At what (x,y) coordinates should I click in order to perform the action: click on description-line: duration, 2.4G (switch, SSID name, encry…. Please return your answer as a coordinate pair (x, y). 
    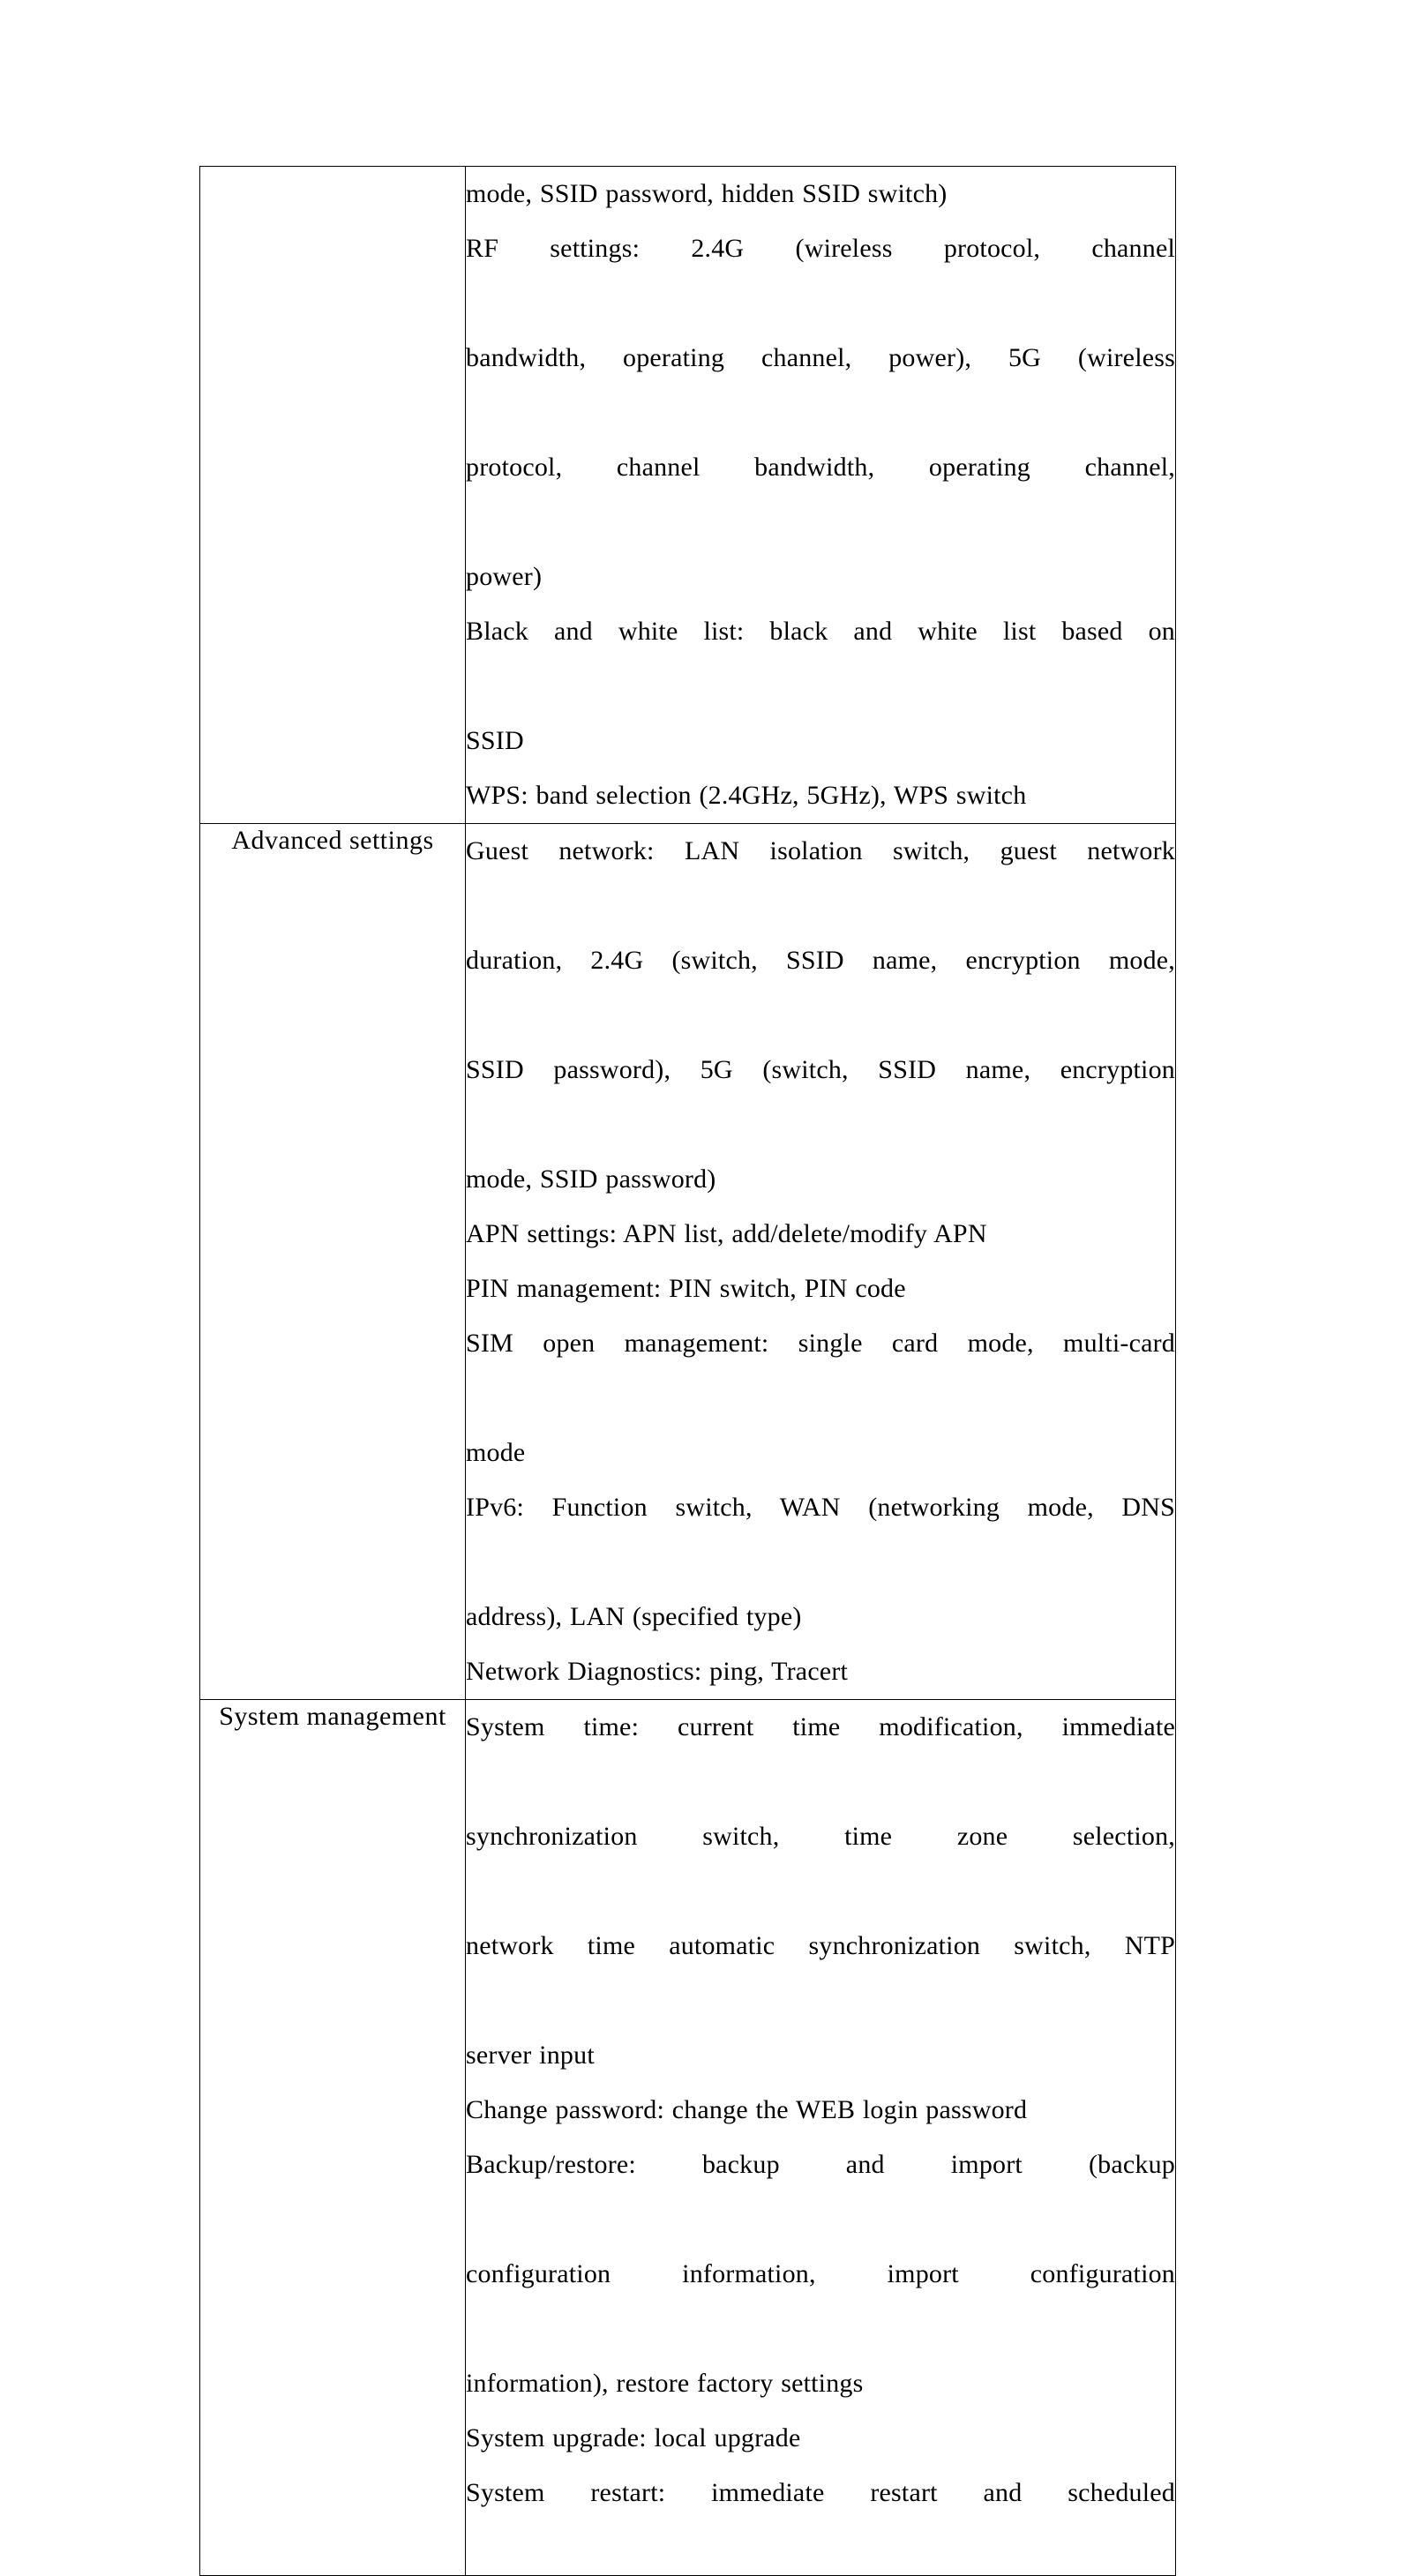
    Looking at the image, I should click on (821, 960).